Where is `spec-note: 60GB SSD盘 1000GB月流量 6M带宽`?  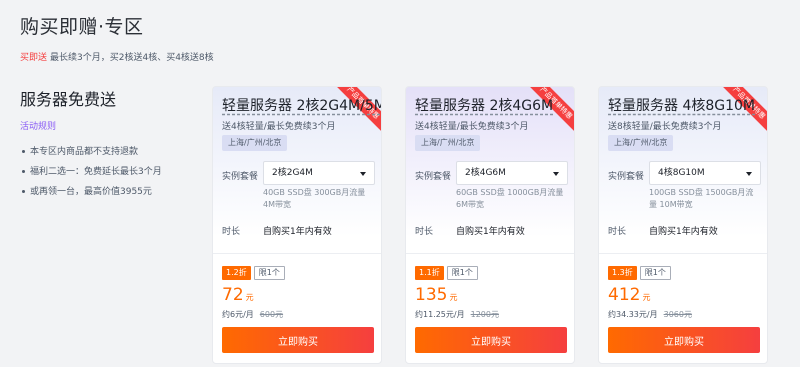 spec-note: 60GB SSD盘 1000GB月流量 6M带宽 is located at coordinates (510, 198).